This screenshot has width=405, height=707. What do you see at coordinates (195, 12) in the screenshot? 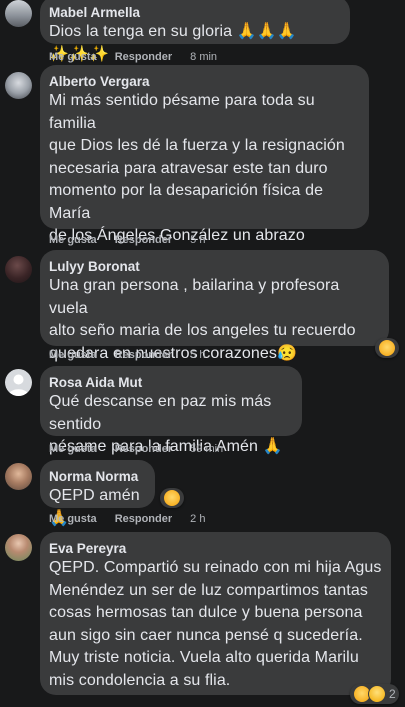
I see `comment-author: Mabel Armella` at bounding box center [195, 12].